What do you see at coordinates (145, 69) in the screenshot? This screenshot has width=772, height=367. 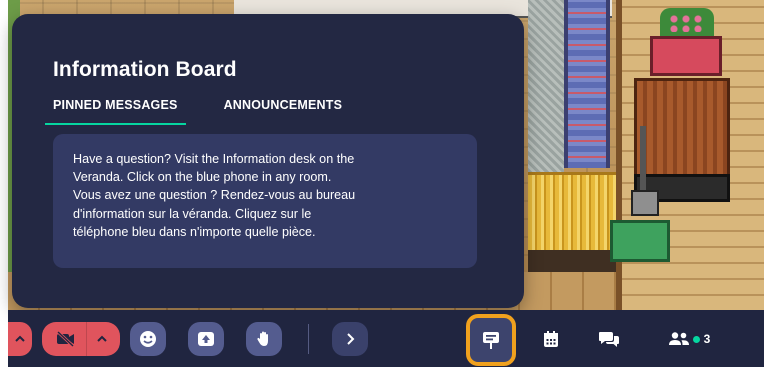 I see `panel-title: Information Board` at bounding box center [145, 69].